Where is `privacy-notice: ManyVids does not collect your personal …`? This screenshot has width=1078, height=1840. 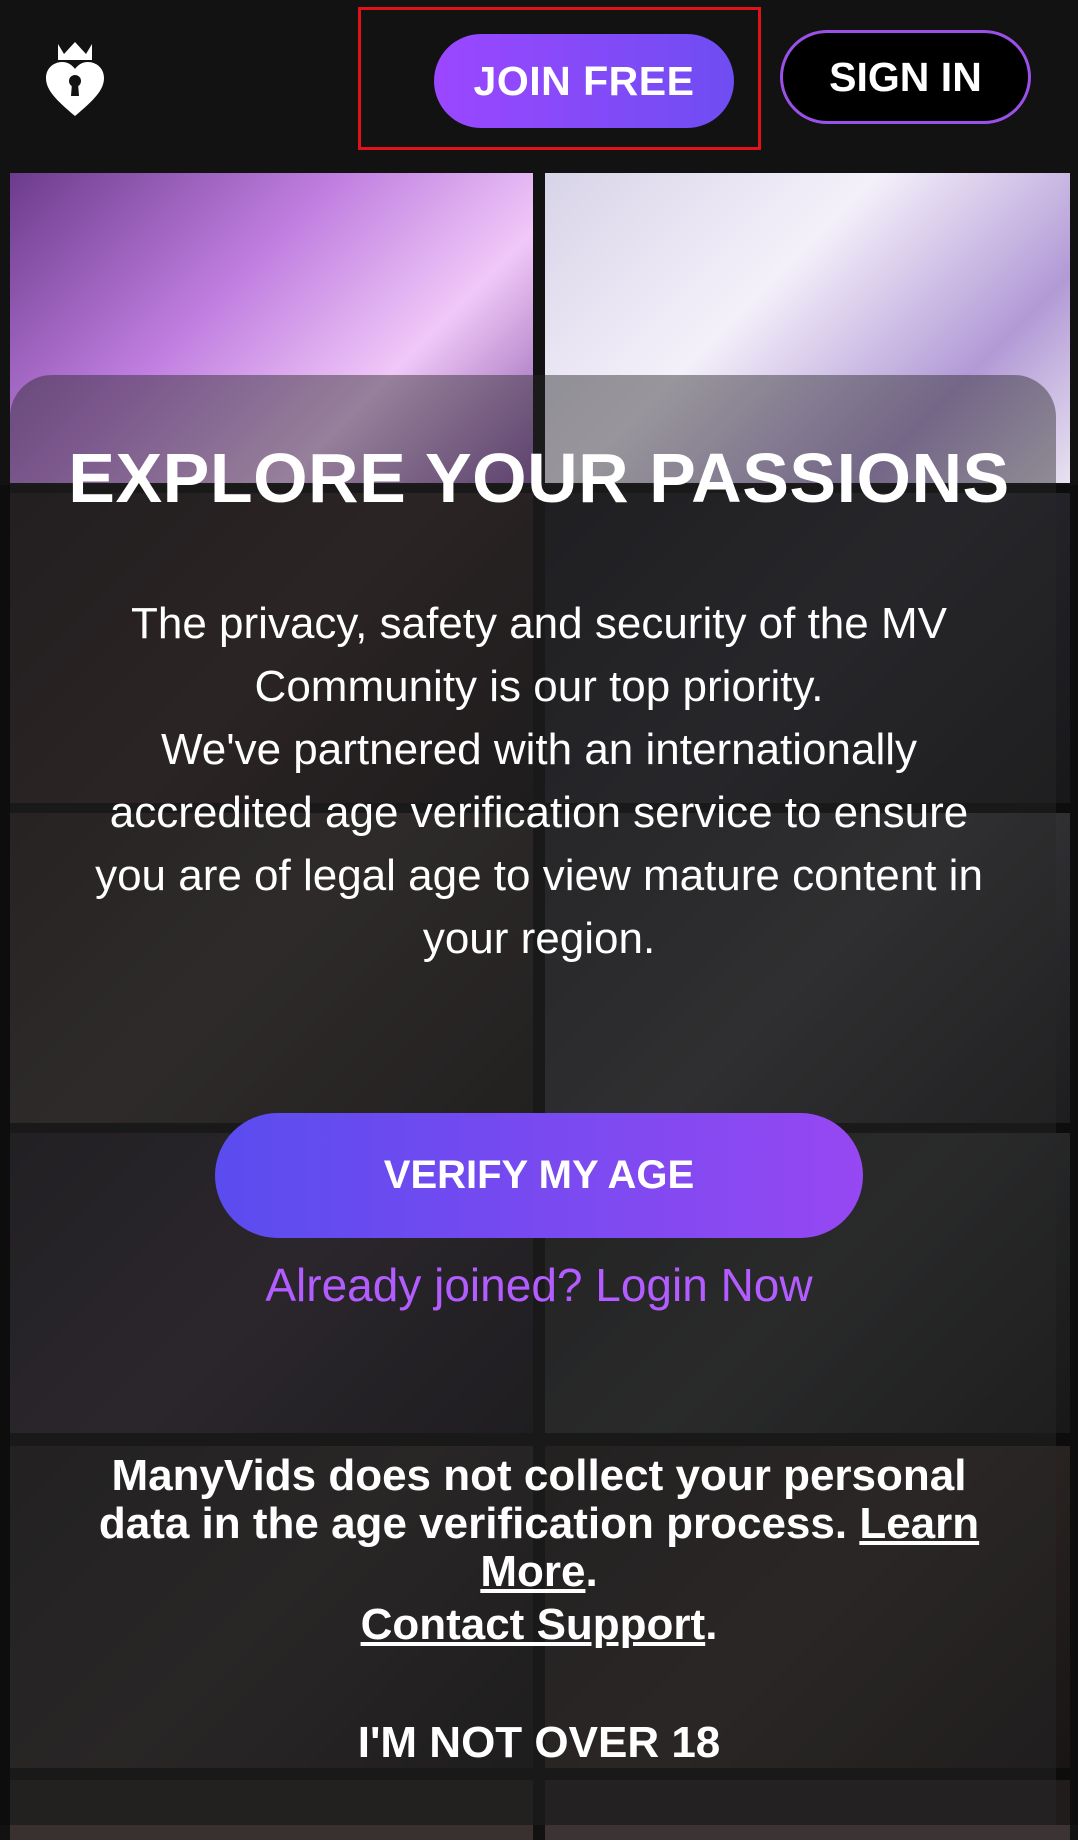
privacy-notice: ManyVids does not collect your personal … is located at coordinates (539, 1524).